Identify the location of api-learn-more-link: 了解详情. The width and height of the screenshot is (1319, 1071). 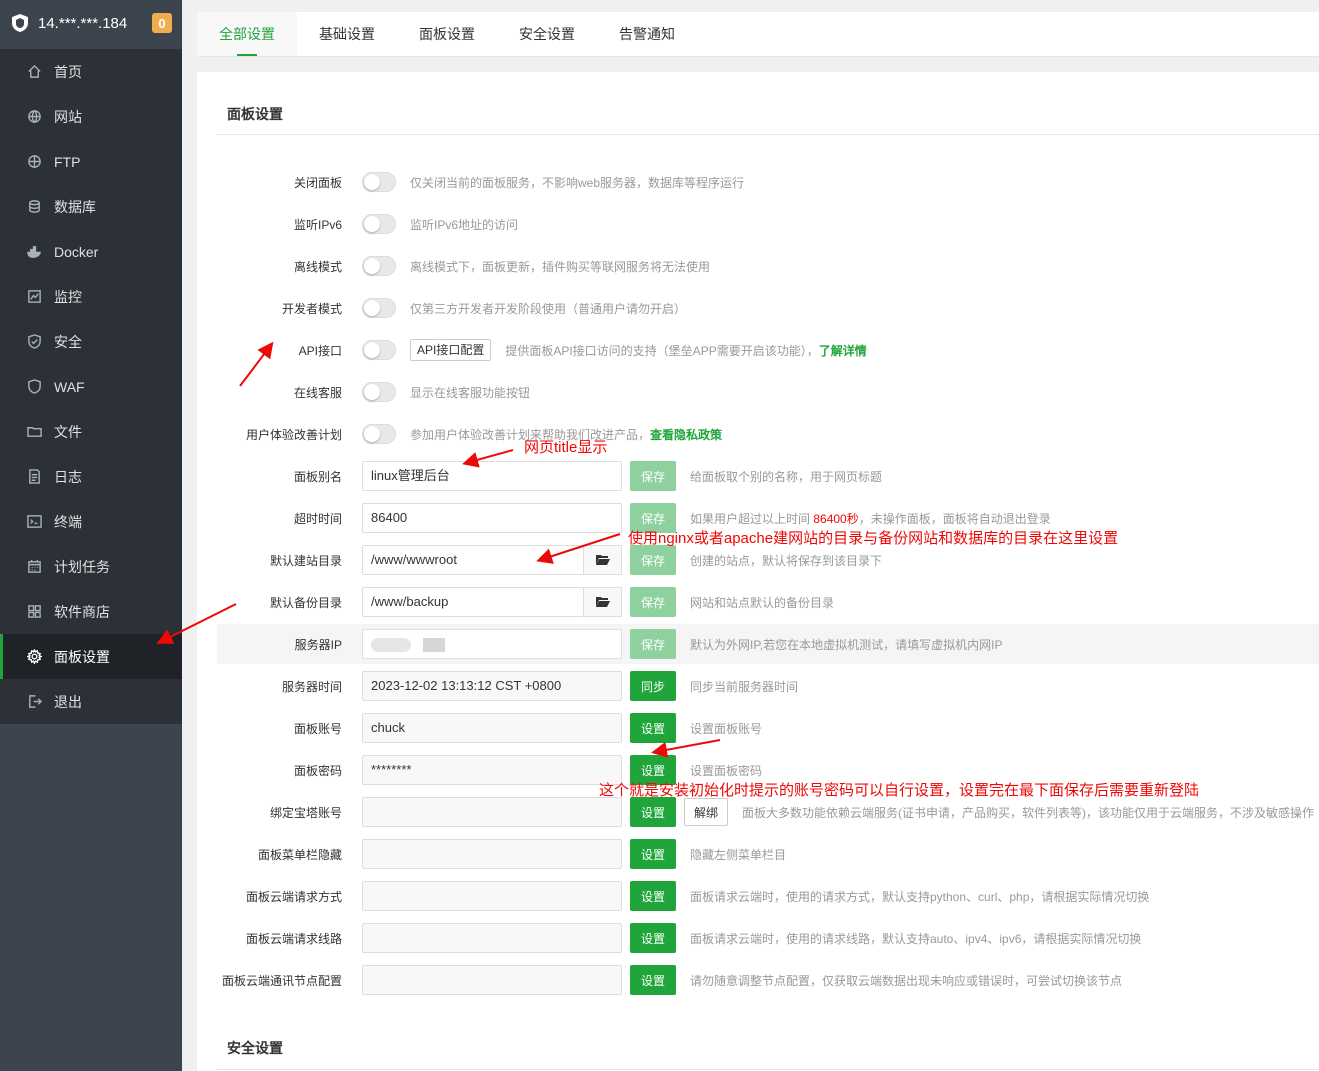
(843, 351).